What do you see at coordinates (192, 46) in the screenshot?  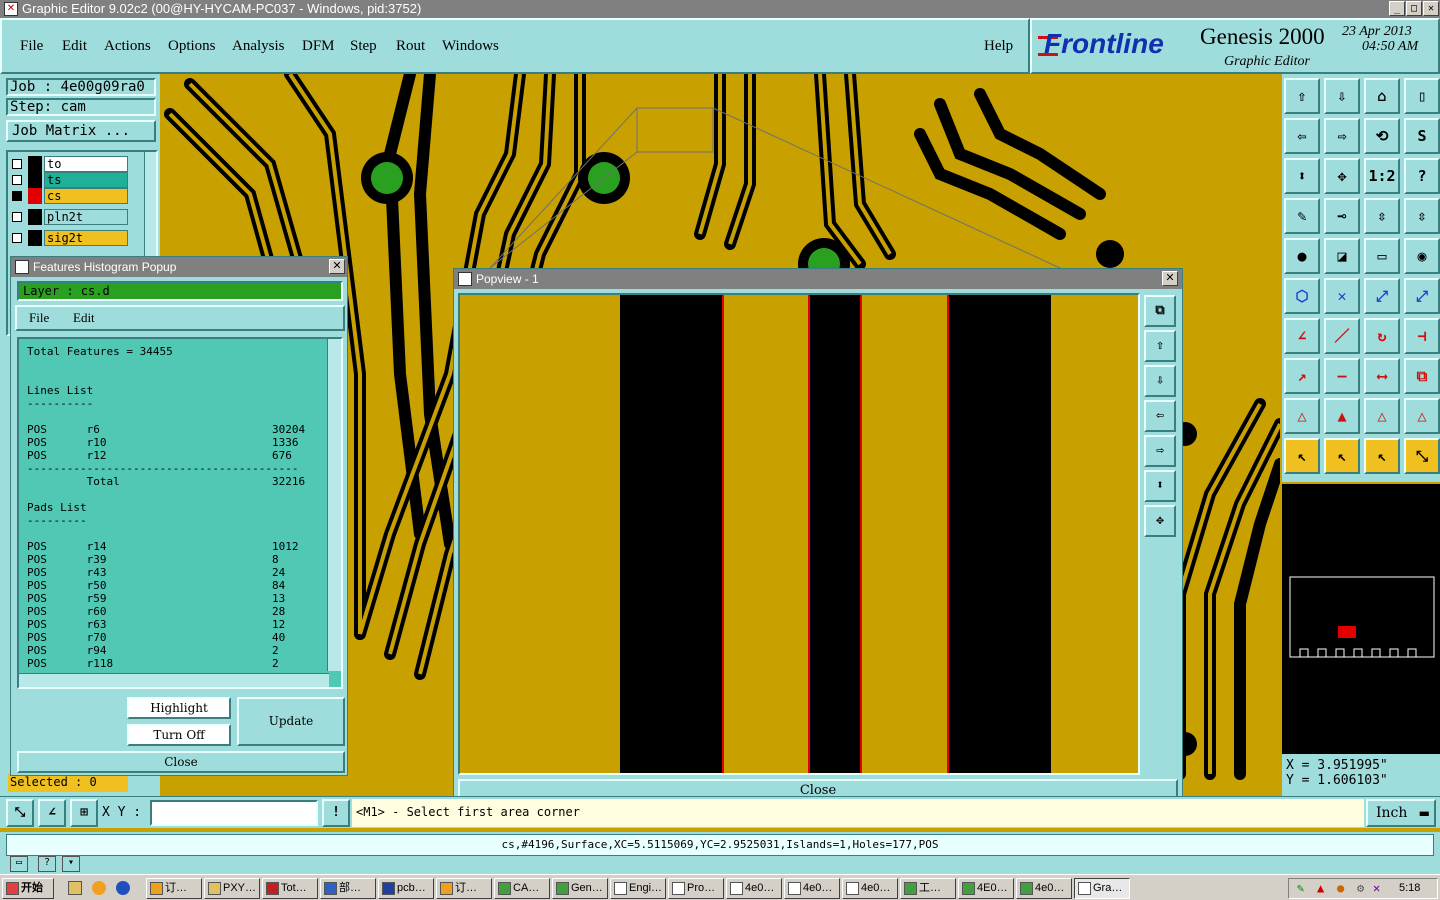 I see `menu-options: Options` at bounding box center [192, 46].